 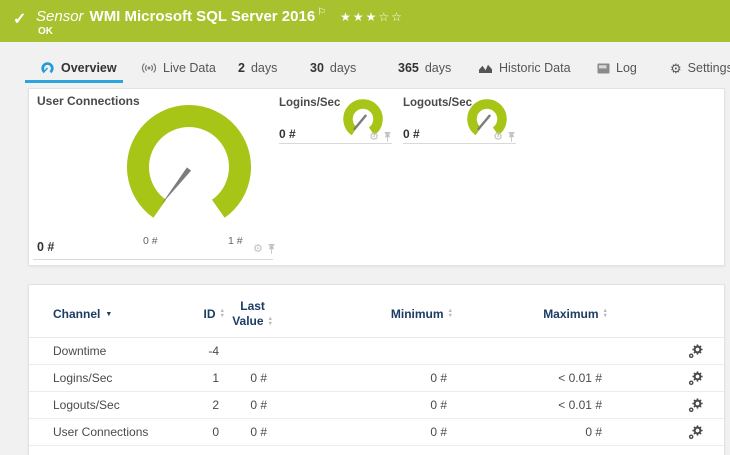 What do you see at coordinates (47, 68) in the screenshot?
I see `gauge-icon` at bounding box center [47, 68].